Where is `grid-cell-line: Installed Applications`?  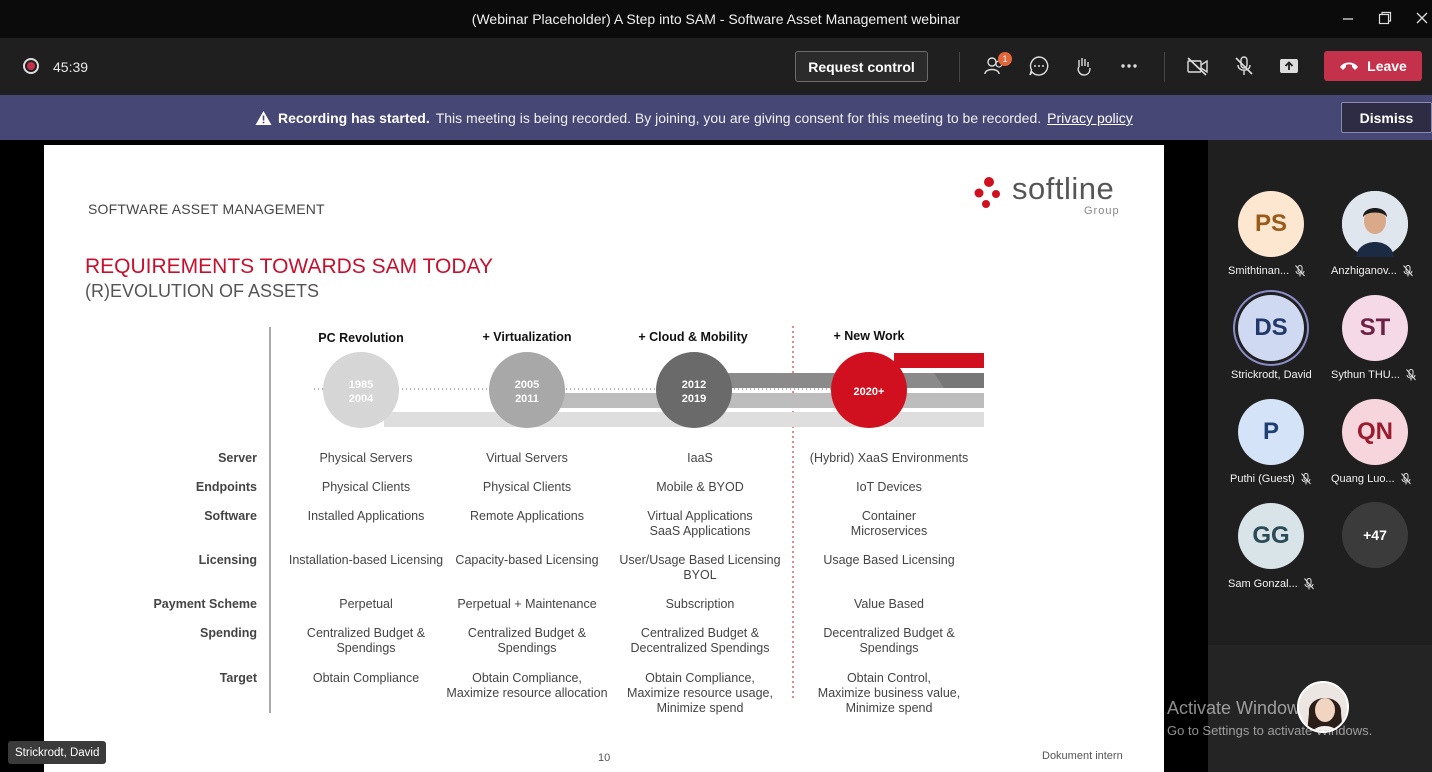 grid-cell-line: Installed Applications is located at coordinates (366, 516).